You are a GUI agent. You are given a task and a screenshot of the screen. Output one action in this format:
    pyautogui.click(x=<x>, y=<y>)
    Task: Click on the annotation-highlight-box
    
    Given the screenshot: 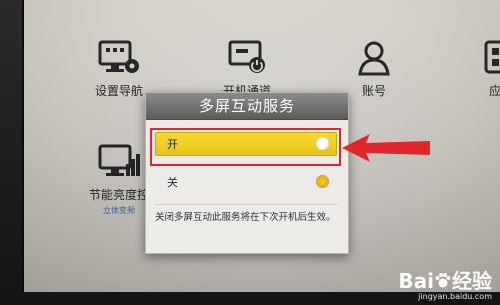 What is the action you would take?
    pyautogui.click(x=245, y=147)
    